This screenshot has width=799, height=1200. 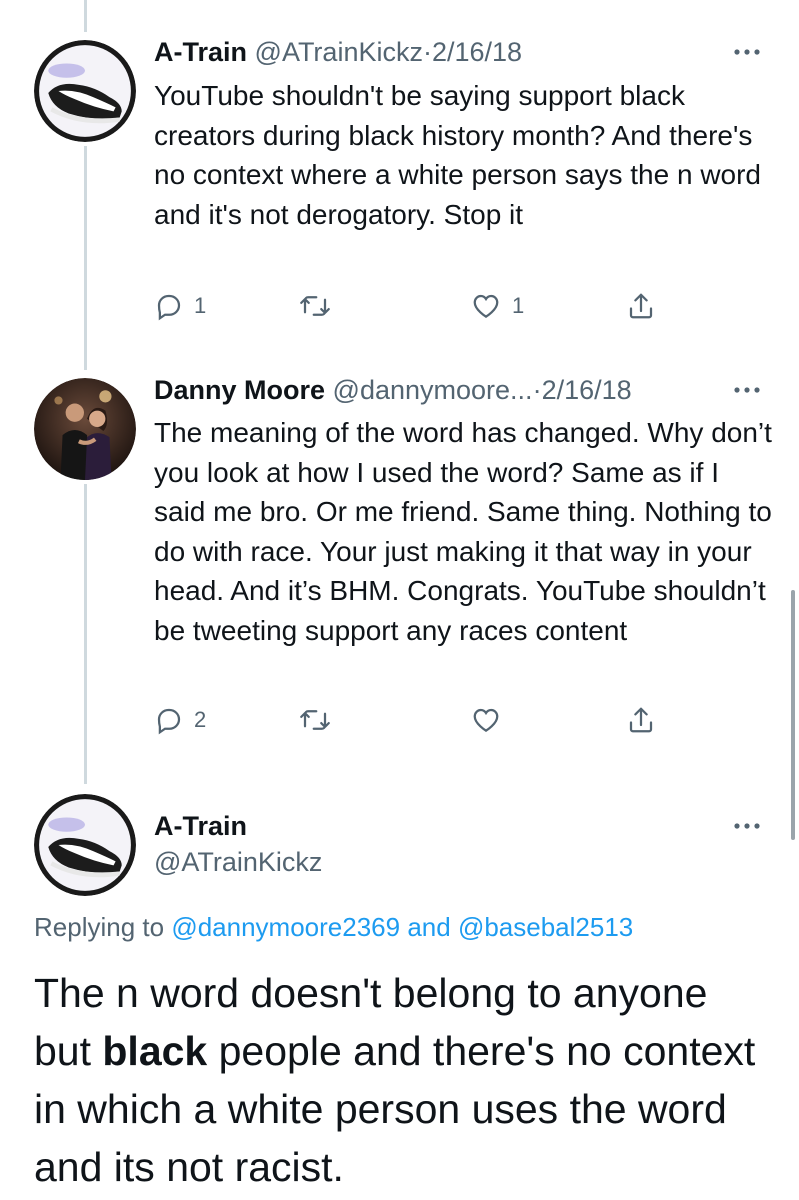 I want to click on reply-count: 2, so click(x=200, y=719).